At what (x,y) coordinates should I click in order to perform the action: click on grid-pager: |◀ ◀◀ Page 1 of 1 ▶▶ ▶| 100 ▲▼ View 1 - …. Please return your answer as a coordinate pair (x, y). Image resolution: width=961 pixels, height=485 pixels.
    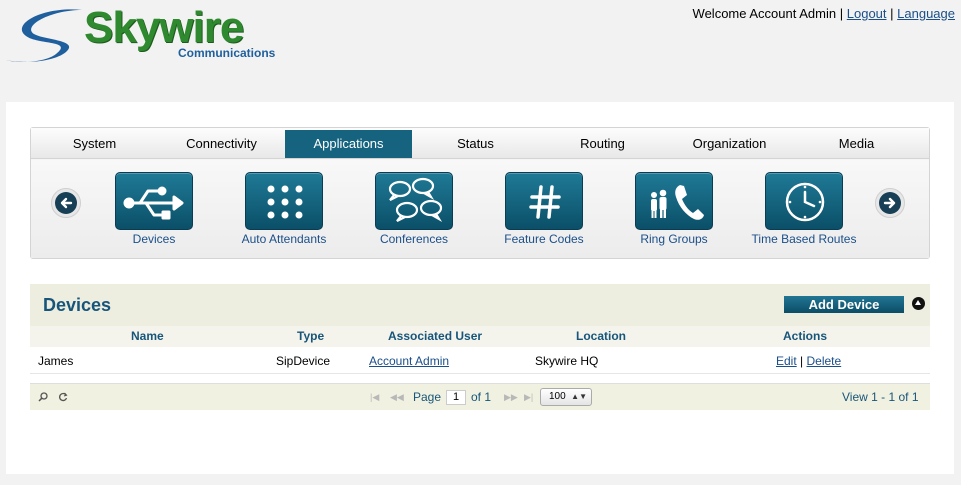
    Looking at the image, I should click on (480, 396).